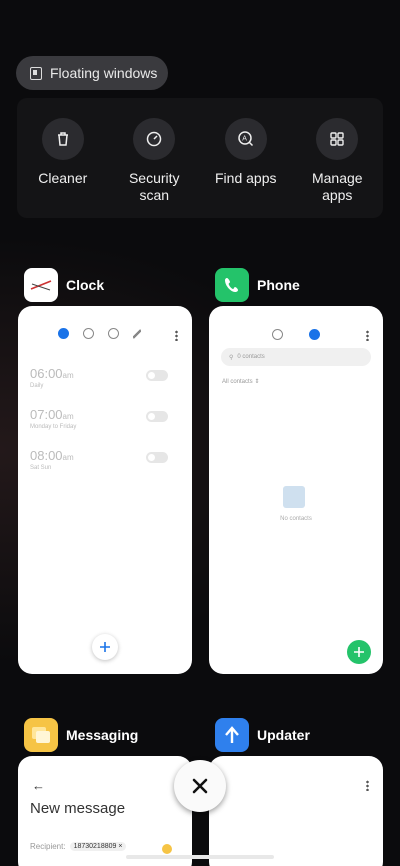 The image size is (400, 866). What do you see at coordinates (78, 808) in the screenshot?
I see `new-message-heading: New message` at bounding box center [78, 808].